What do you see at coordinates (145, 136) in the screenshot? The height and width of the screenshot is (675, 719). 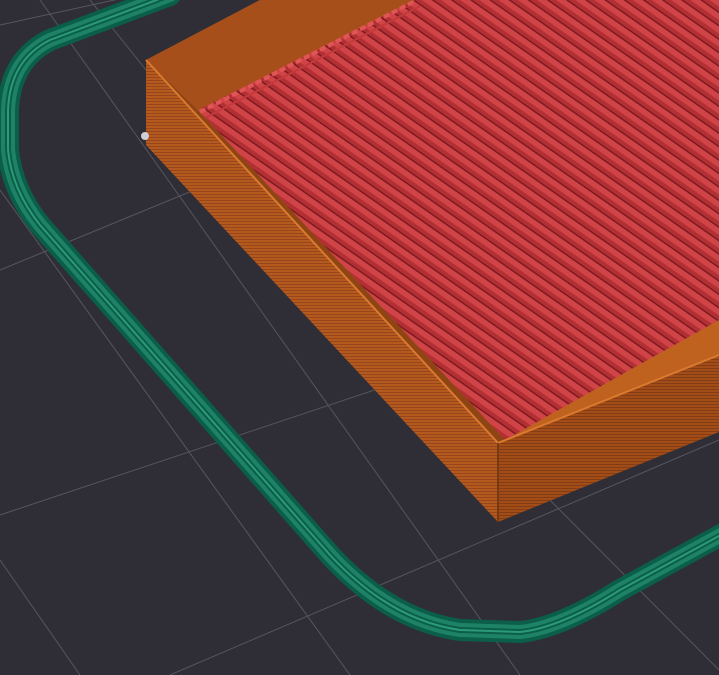 I see `origin-marker-icon` at bounding box center [145, 136].